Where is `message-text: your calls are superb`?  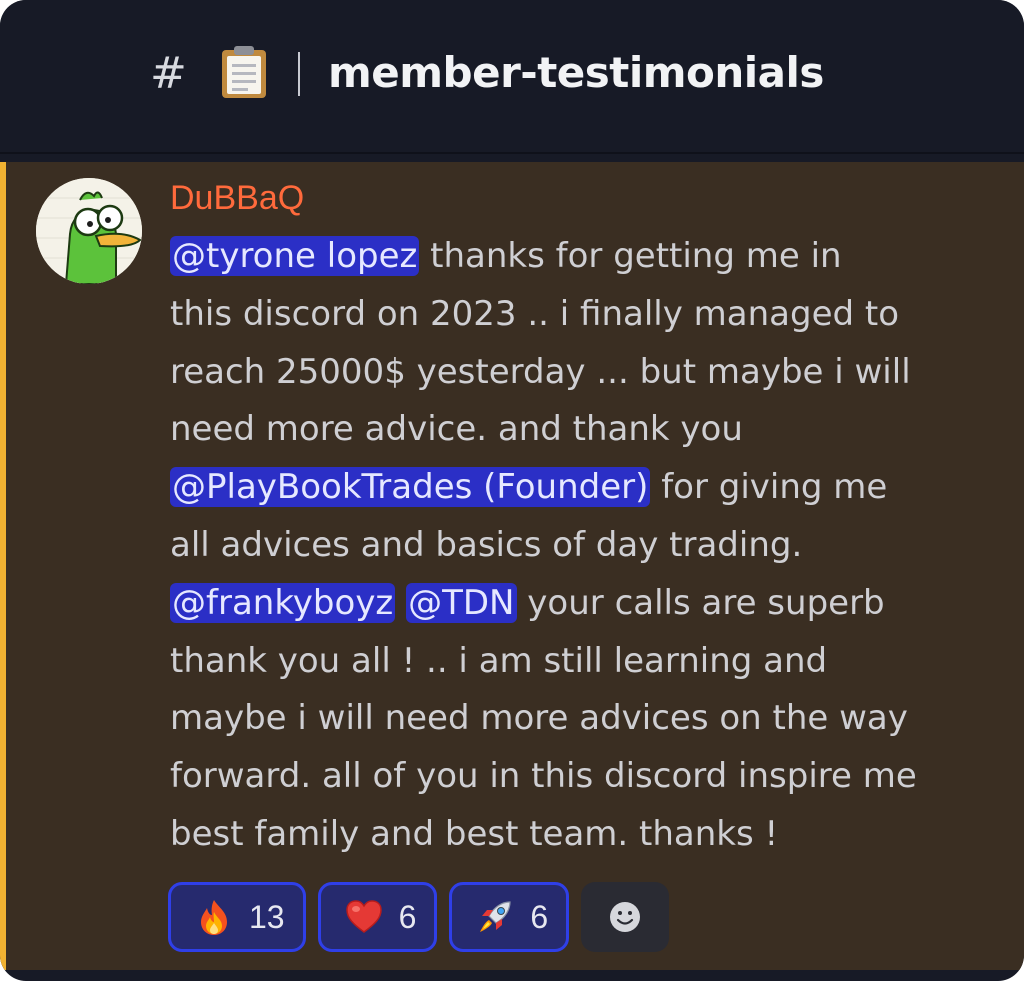 message-text: your calls are superb is located at coordinates (700, 602).